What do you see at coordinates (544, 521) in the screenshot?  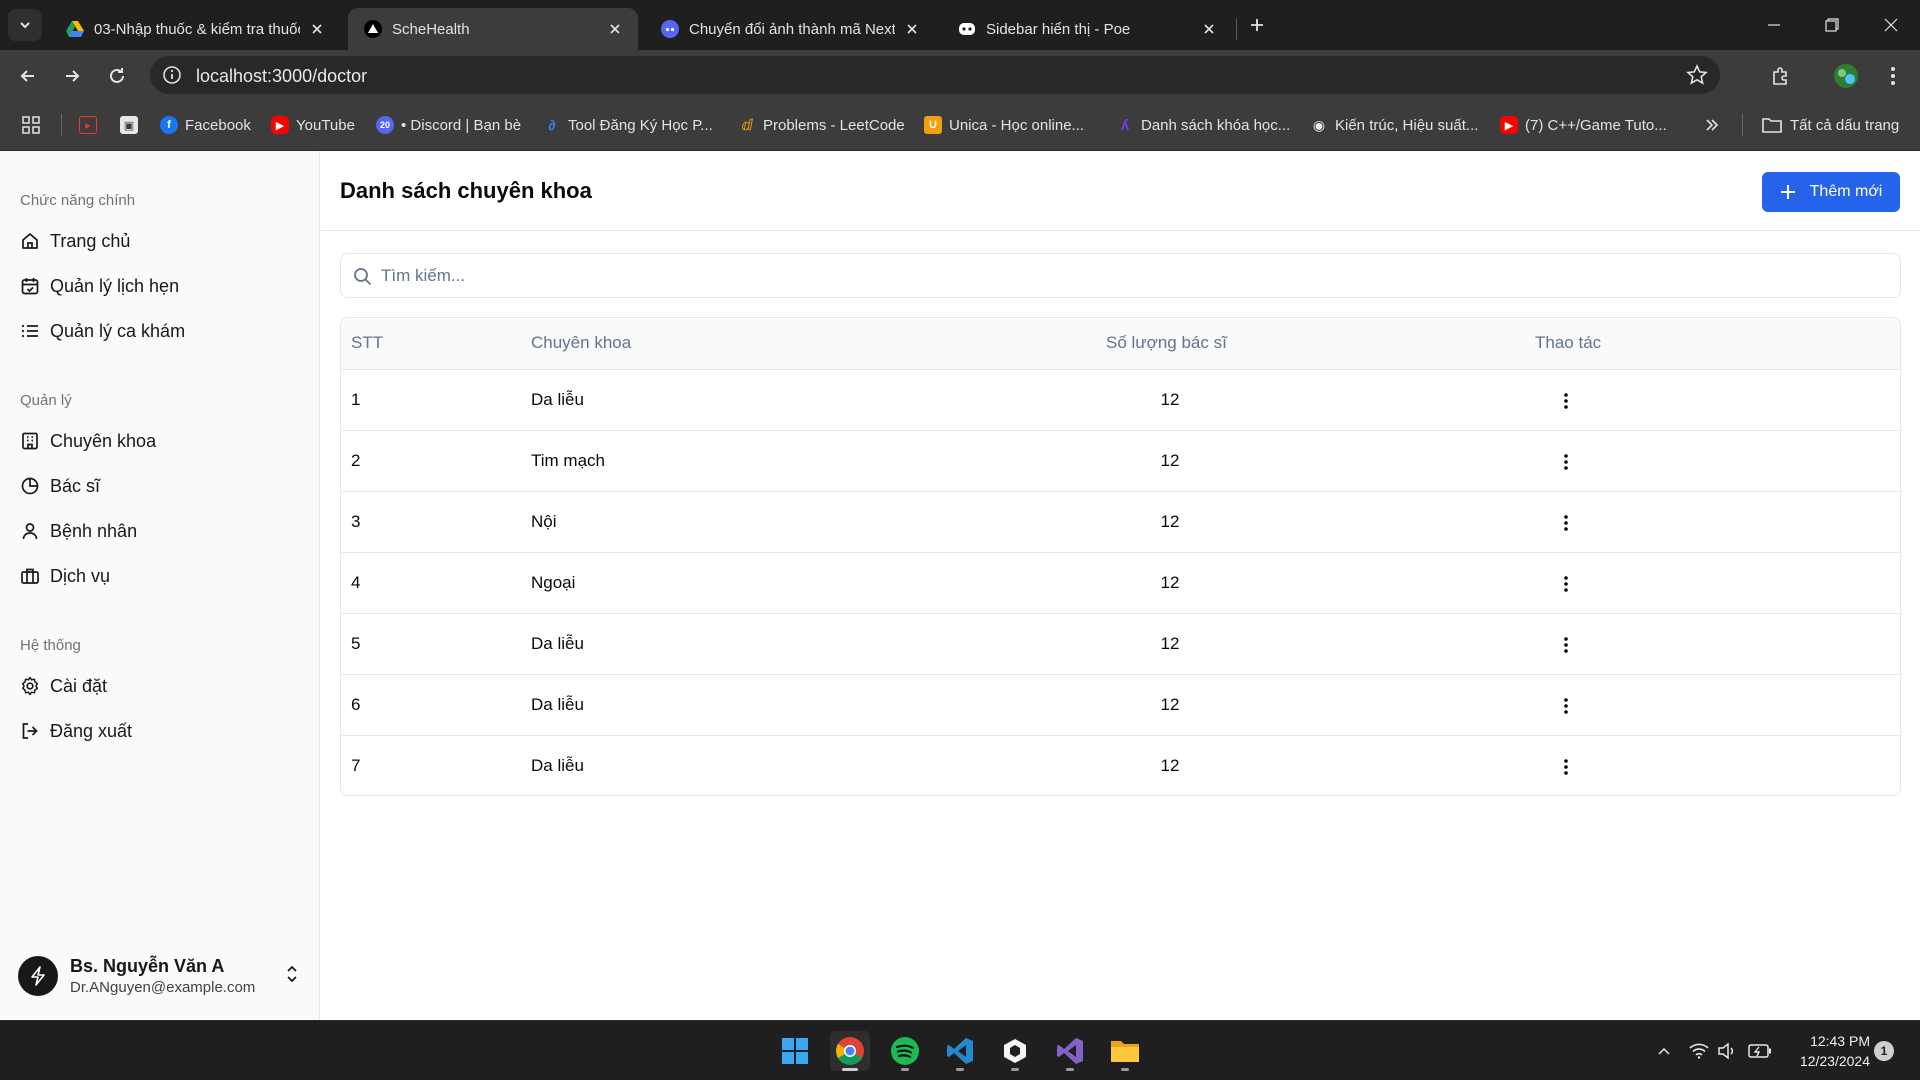 I see `cell-specialty: Nội` at bounding box center [544, 521].